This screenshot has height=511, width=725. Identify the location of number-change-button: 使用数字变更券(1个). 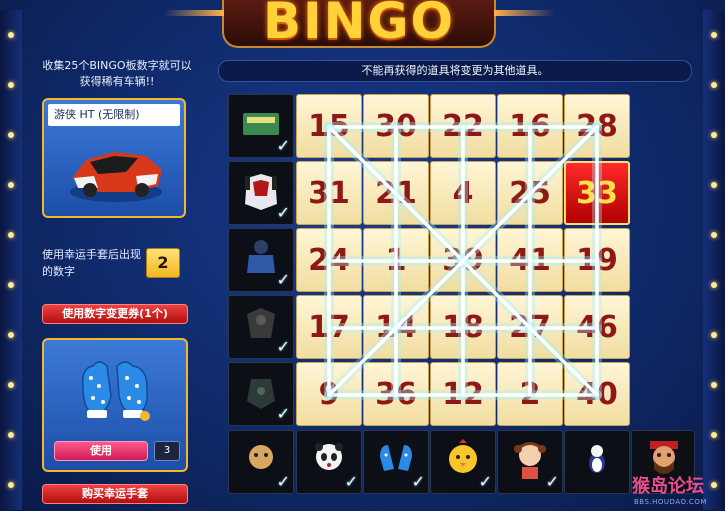
(115, 314).